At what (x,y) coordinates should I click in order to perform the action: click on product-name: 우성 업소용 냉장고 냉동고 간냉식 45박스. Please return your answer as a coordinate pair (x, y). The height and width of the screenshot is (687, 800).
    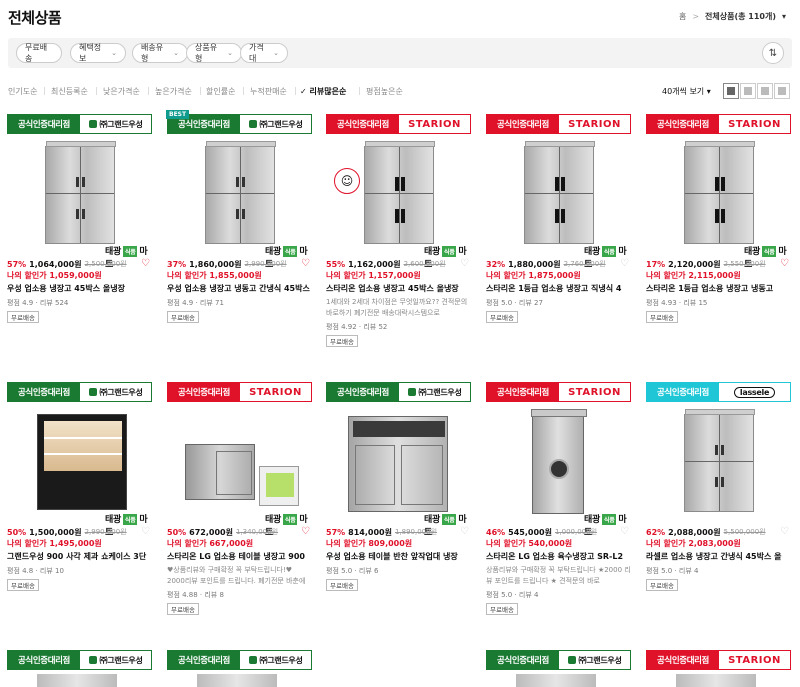
    Looking at the image, I should click on (239, 288).